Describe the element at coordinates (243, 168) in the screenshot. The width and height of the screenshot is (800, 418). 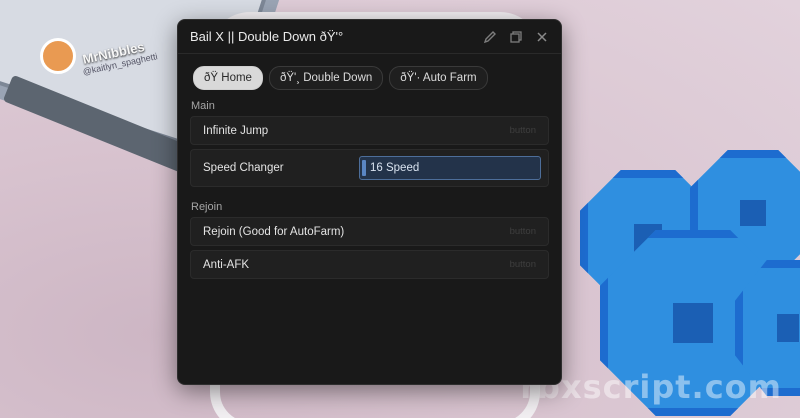
I see `speed-changer-label: Speed Changer` at that location.